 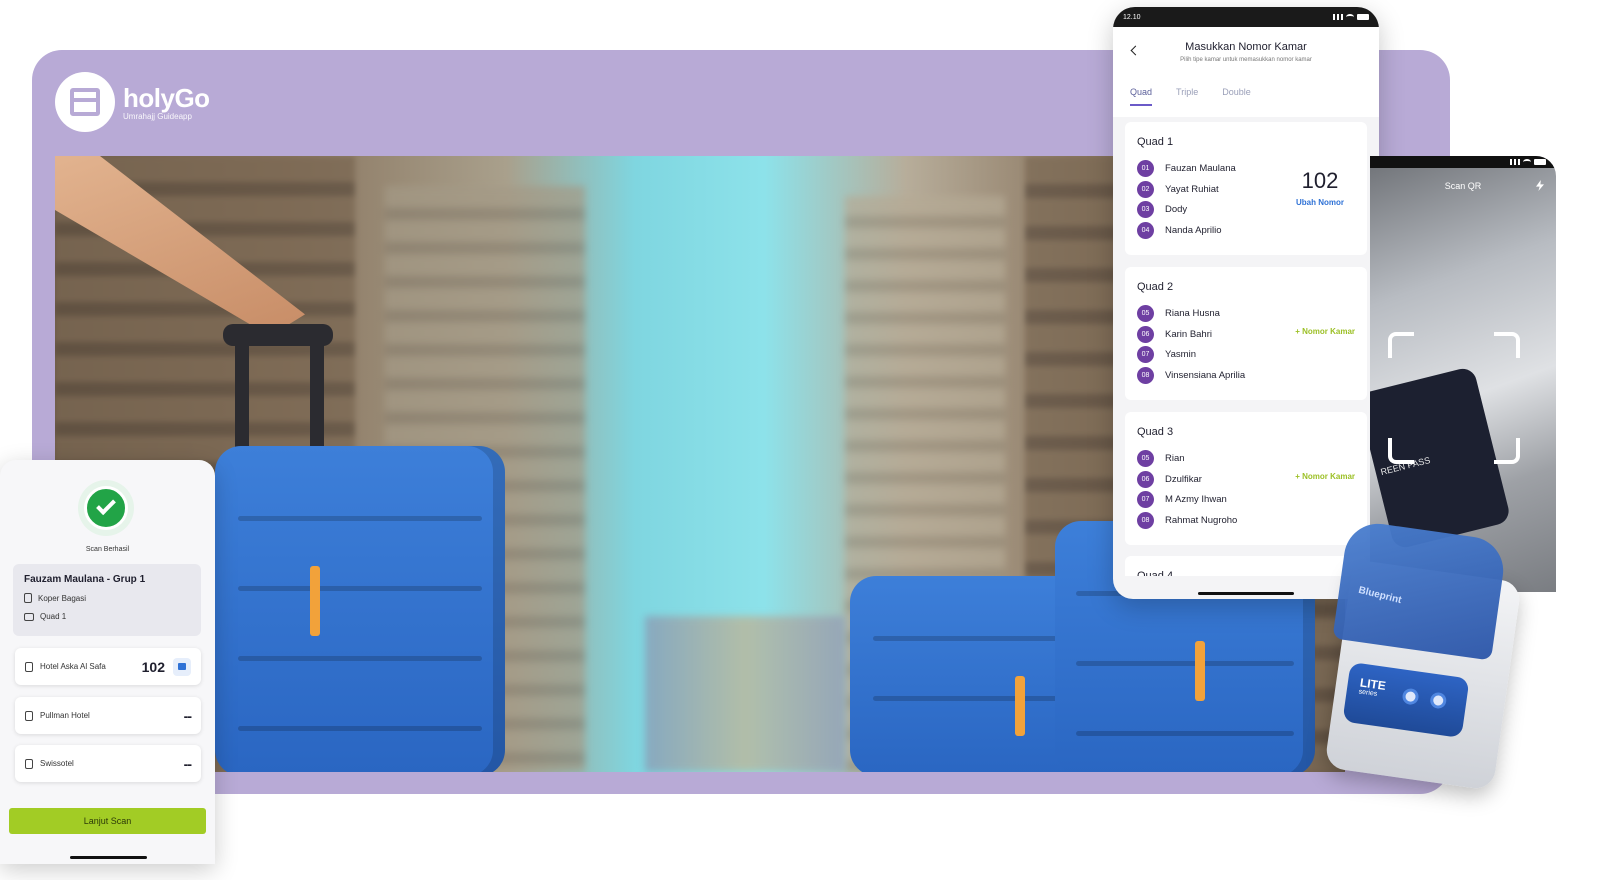 What do you see at coordinates (107, 821) in the screenshot?
I see `continue-scan-button: Lanjut Scan` at bounding box center [107, 821].